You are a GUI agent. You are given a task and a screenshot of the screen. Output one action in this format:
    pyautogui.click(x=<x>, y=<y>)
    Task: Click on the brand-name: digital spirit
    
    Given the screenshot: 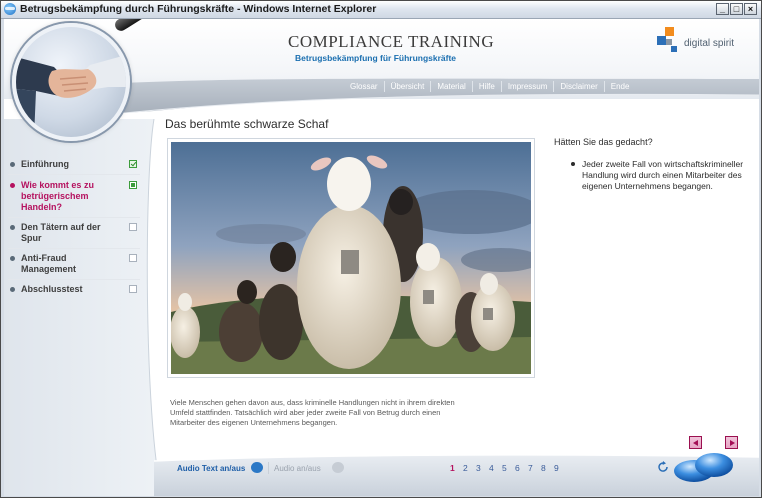 What is the action you would take?
    pyautogui.click(x=709, y=43)
    